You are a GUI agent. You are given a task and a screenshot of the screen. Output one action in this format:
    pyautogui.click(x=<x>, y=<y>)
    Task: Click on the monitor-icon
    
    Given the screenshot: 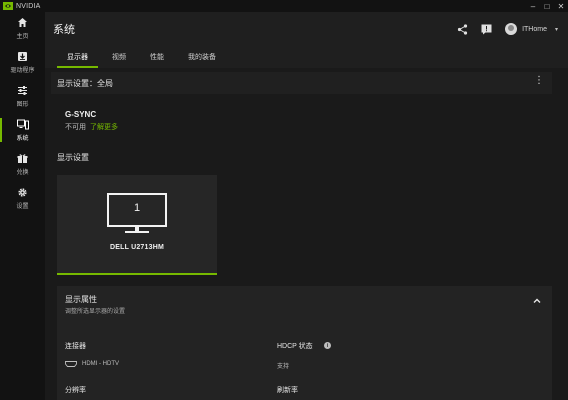 What is the action you would take?
    pyautogui.click(x=137, y=213)
    